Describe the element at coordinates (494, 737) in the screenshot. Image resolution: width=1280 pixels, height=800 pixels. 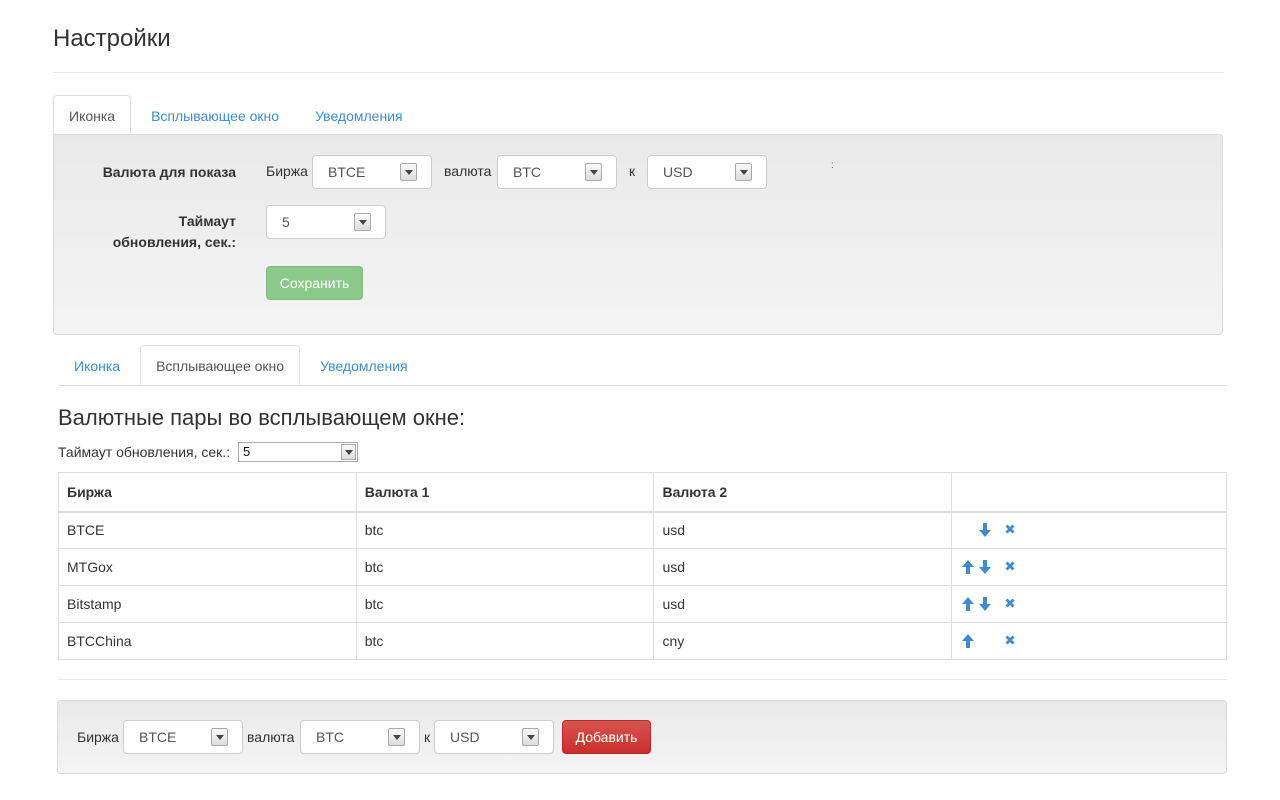
I see `add-to-currency-select: USD` at that location.